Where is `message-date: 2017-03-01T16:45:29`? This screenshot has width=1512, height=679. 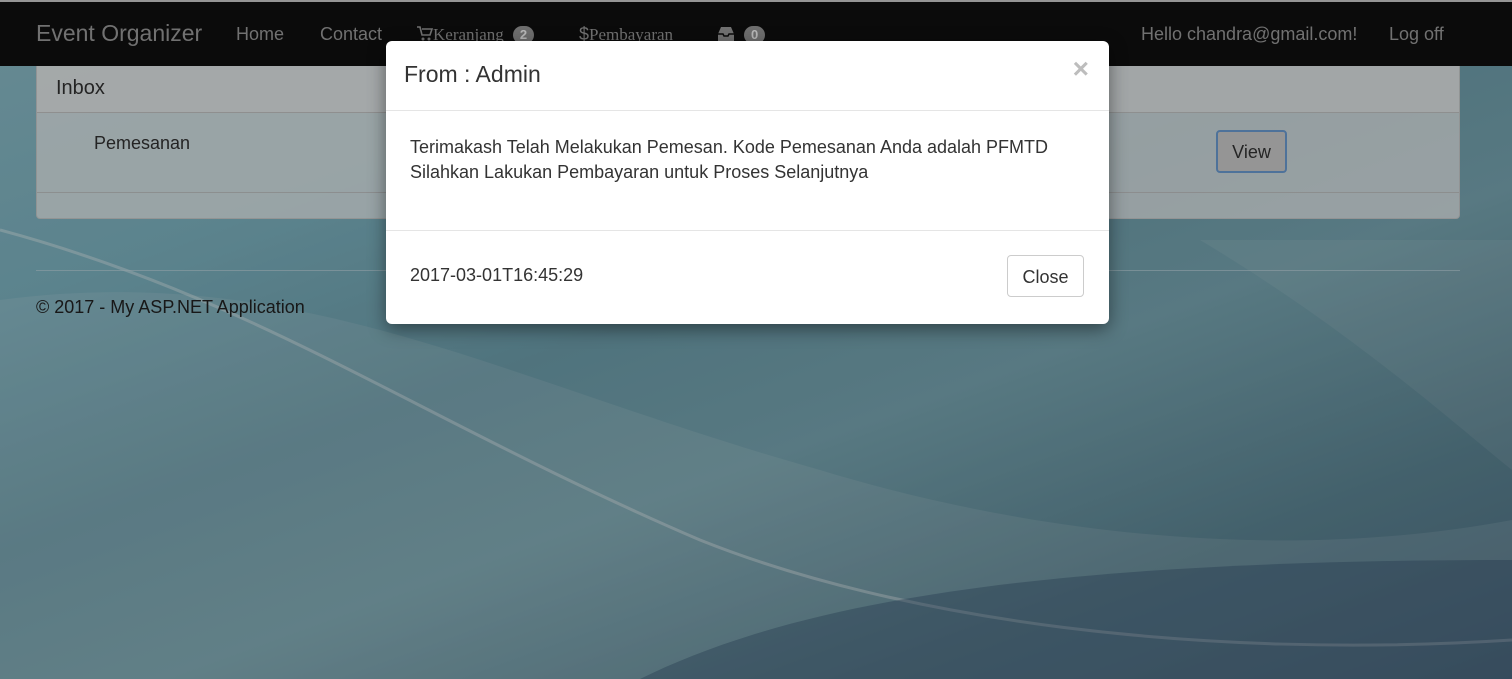
message-date: 2017-03-01T16:45:29 is located at coordinates (497, 275).